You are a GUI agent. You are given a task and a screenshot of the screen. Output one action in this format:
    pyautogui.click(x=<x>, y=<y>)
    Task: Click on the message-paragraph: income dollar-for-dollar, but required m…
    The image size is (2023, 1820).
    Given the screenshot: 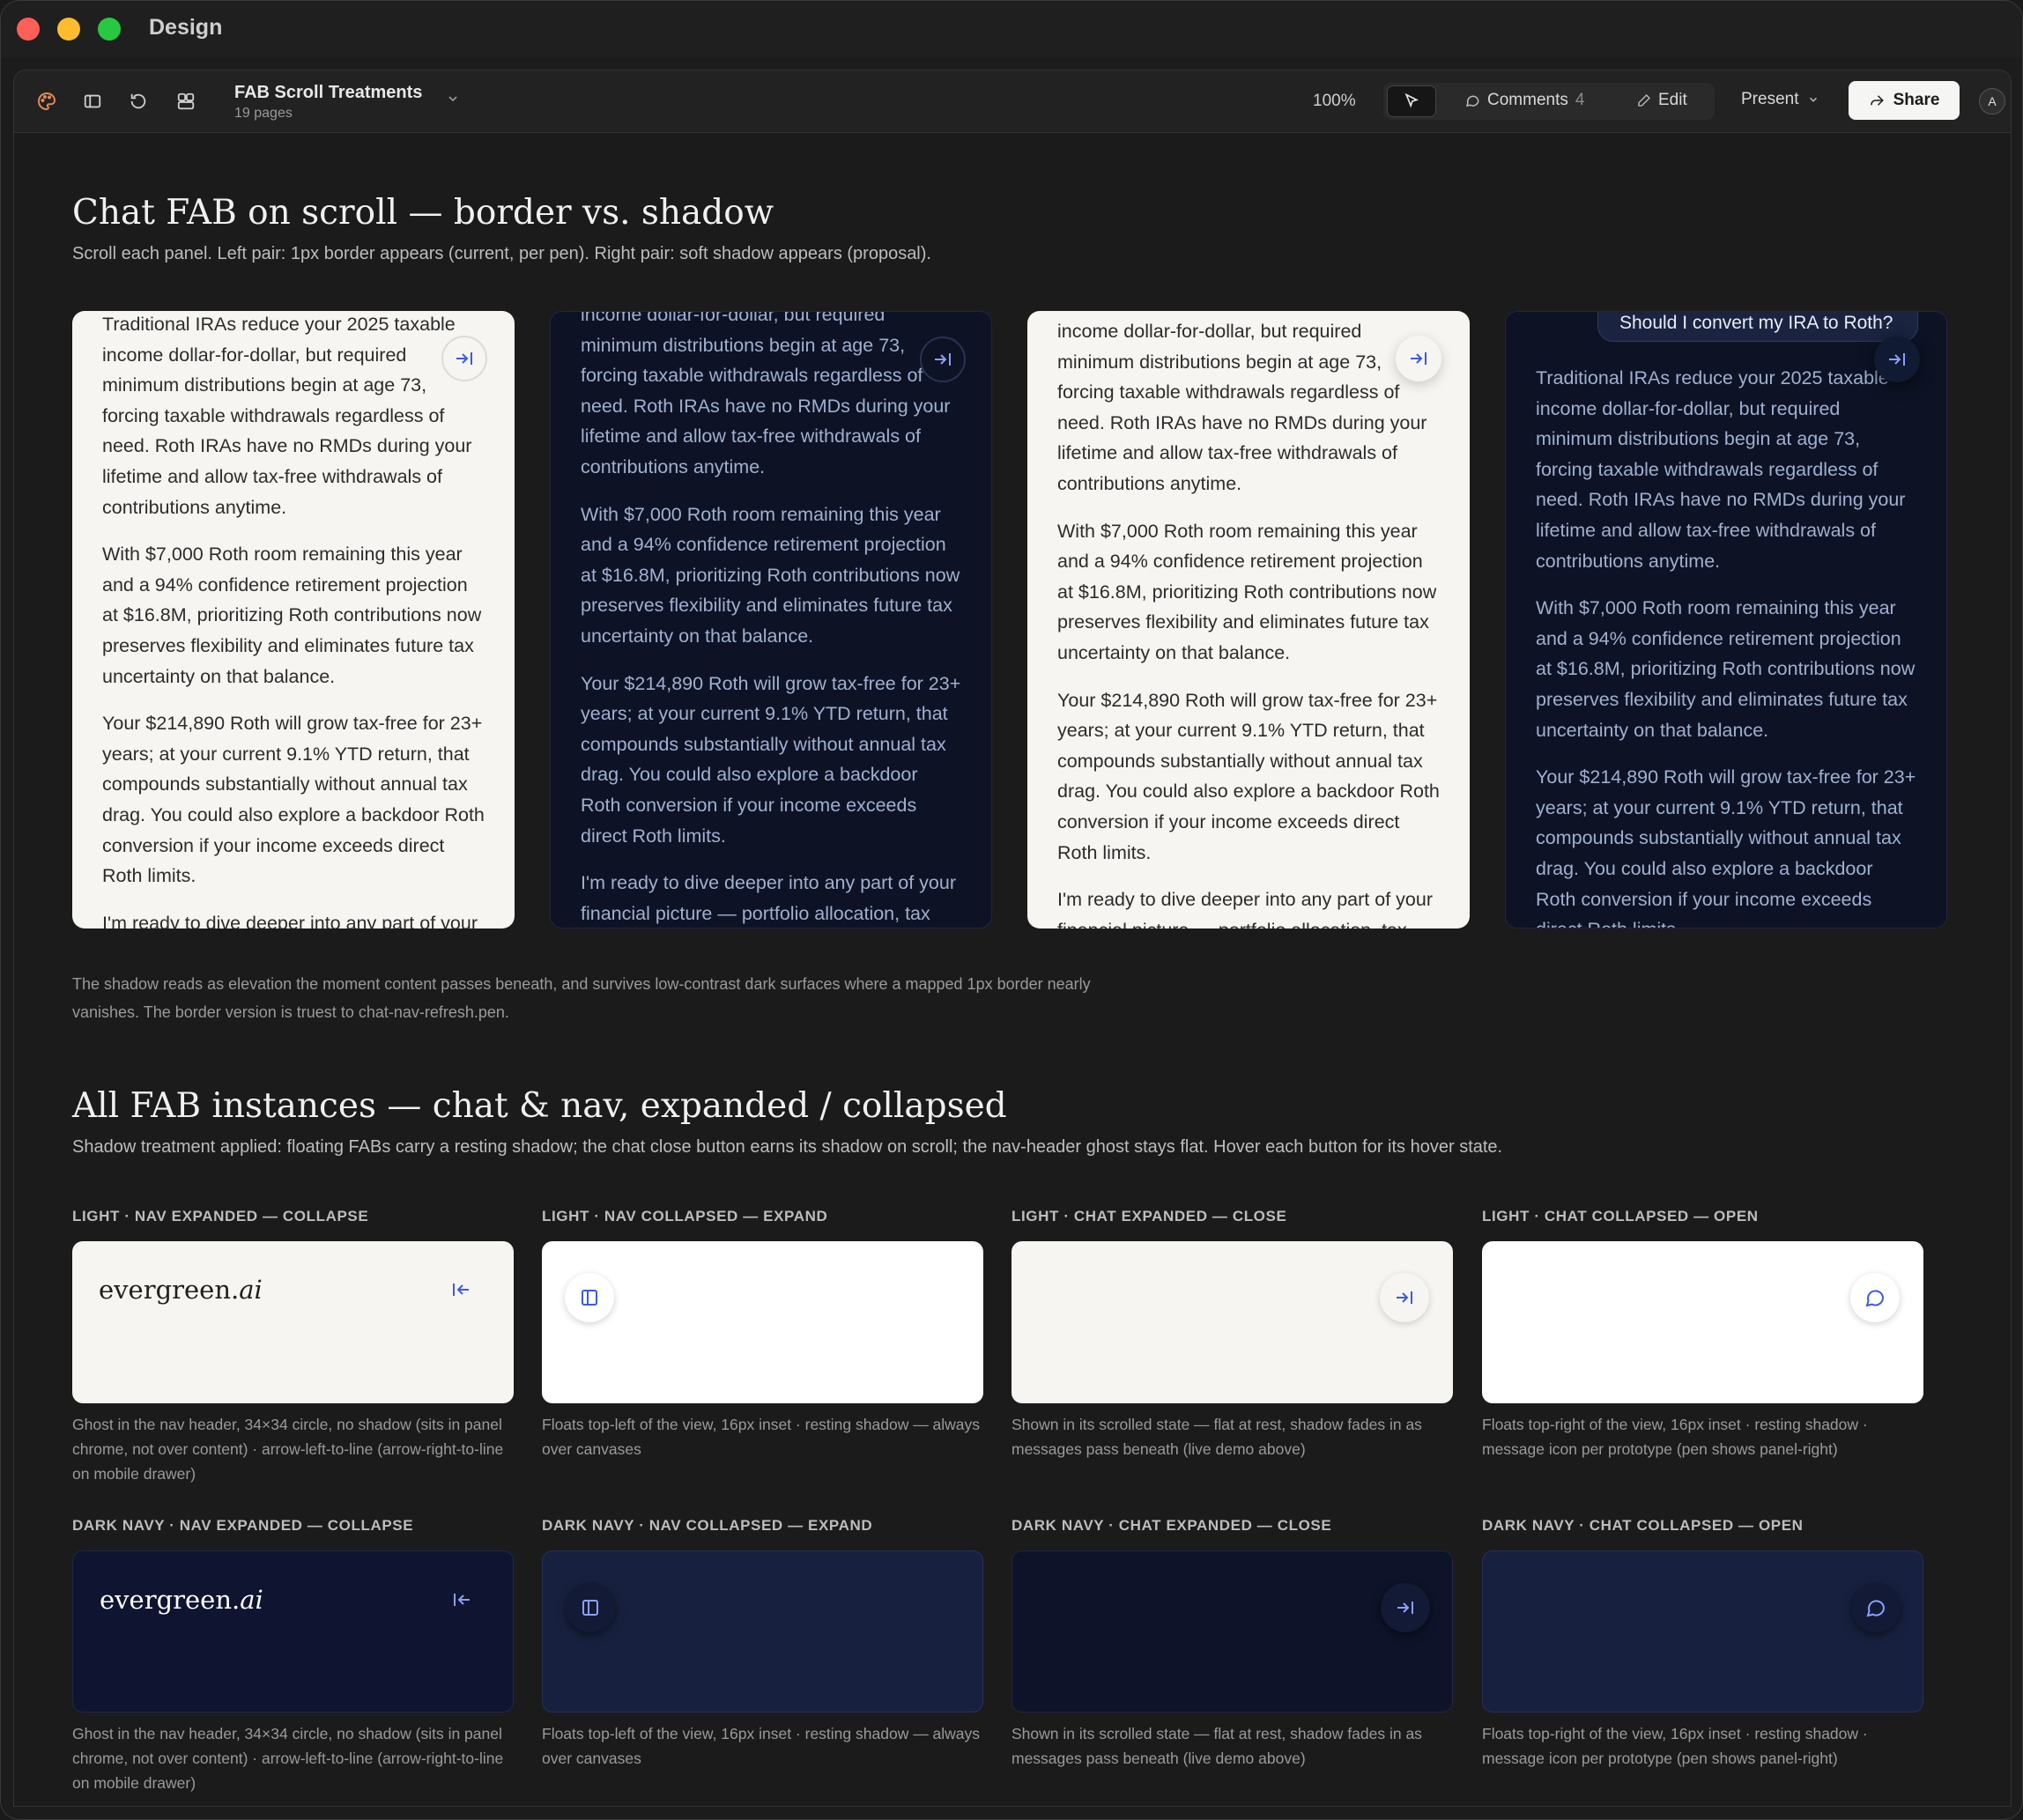 What is the action you would take?
    pyautogui.click(x=1242, y=407)
    